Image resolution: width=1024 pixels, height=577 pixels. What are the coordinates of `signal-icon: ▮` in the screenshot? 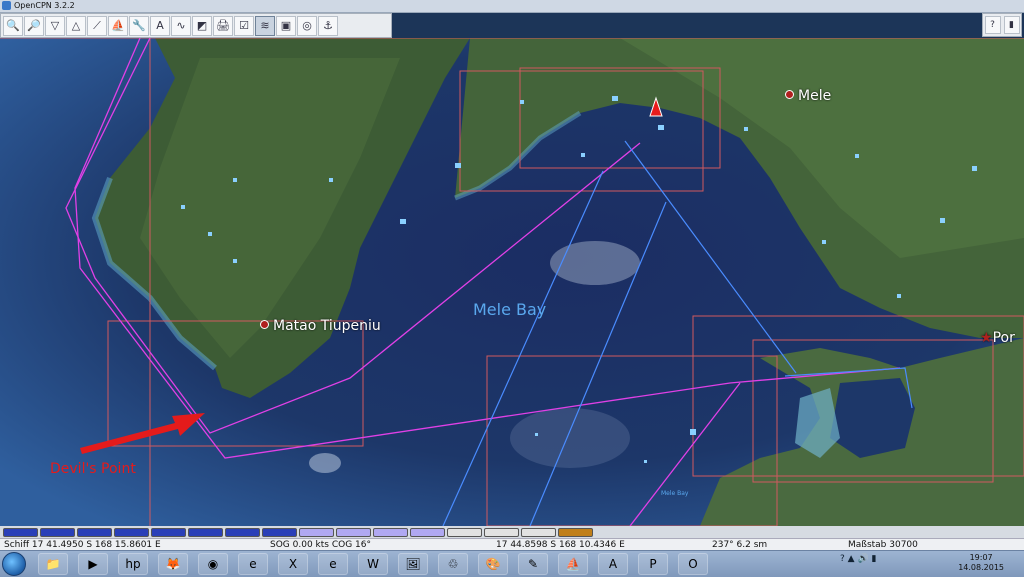 It's located at (1011, 25).